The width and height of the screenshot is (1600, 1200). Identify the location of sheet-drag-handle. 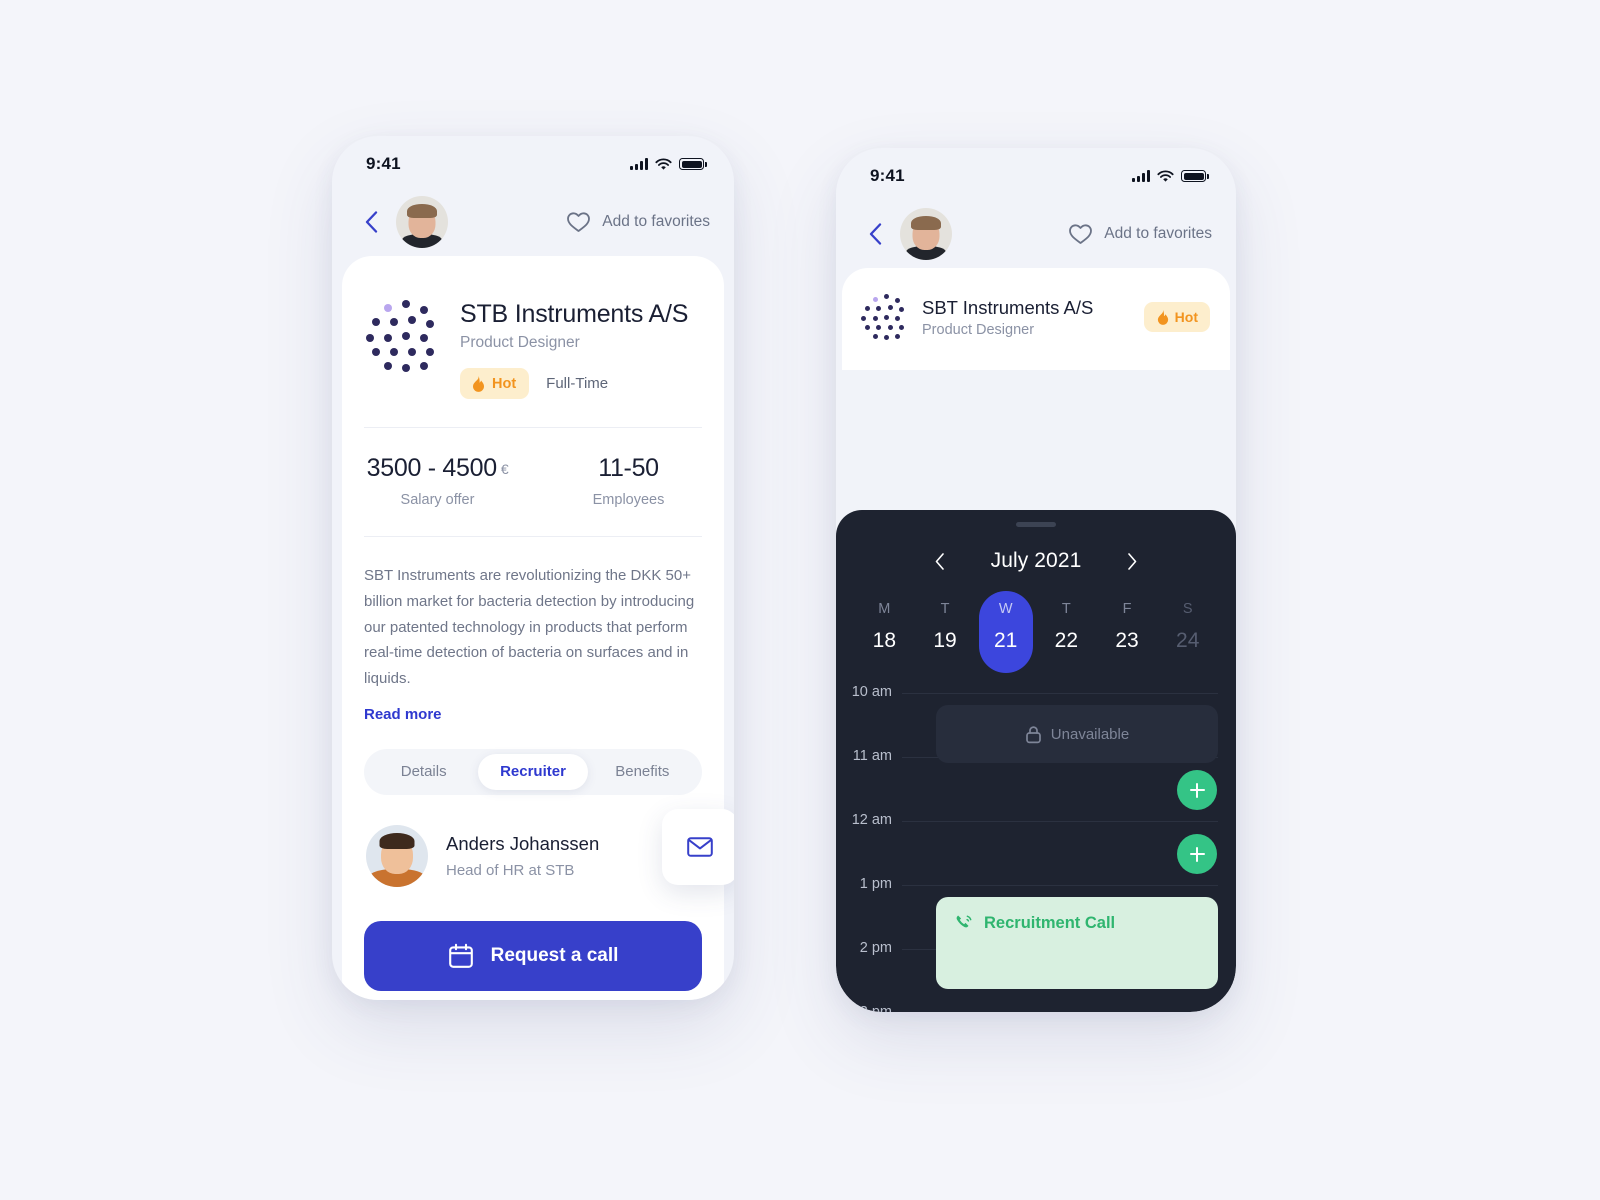
(1036, 524).